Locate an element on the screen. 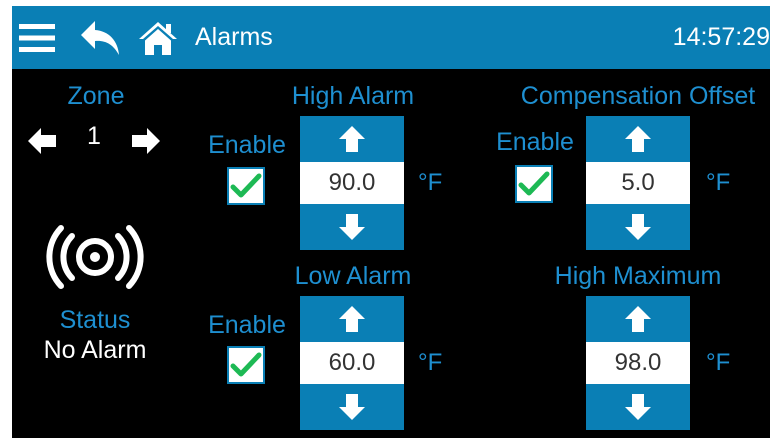 Image resolution: width=770 pixels, height=438 pixels. status-label: Status is located at coordinates (95, 320).